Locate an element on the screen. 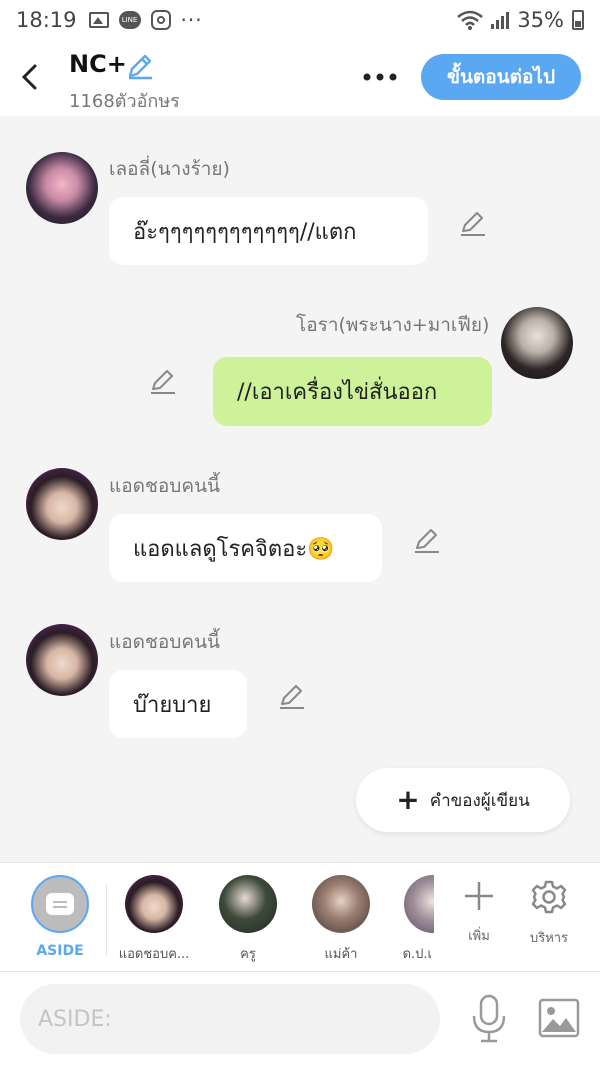  writer-note-button: + คำของผู้เขียน is located at coordinates (463, 800).